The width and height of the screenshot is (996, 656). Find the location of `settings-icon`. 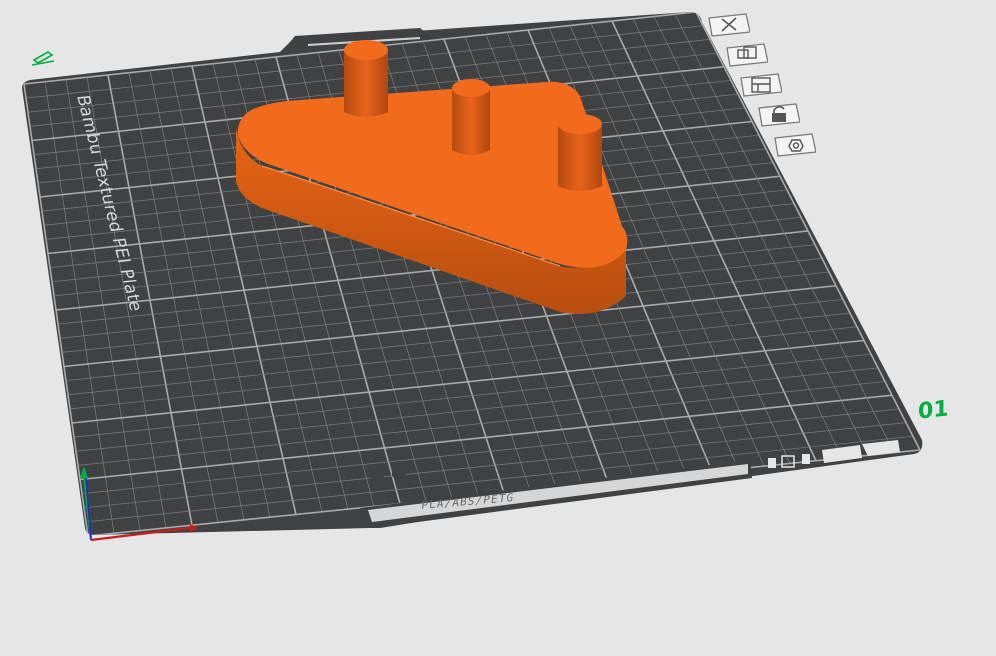

settings-icon is located at coordinates (795, 145).